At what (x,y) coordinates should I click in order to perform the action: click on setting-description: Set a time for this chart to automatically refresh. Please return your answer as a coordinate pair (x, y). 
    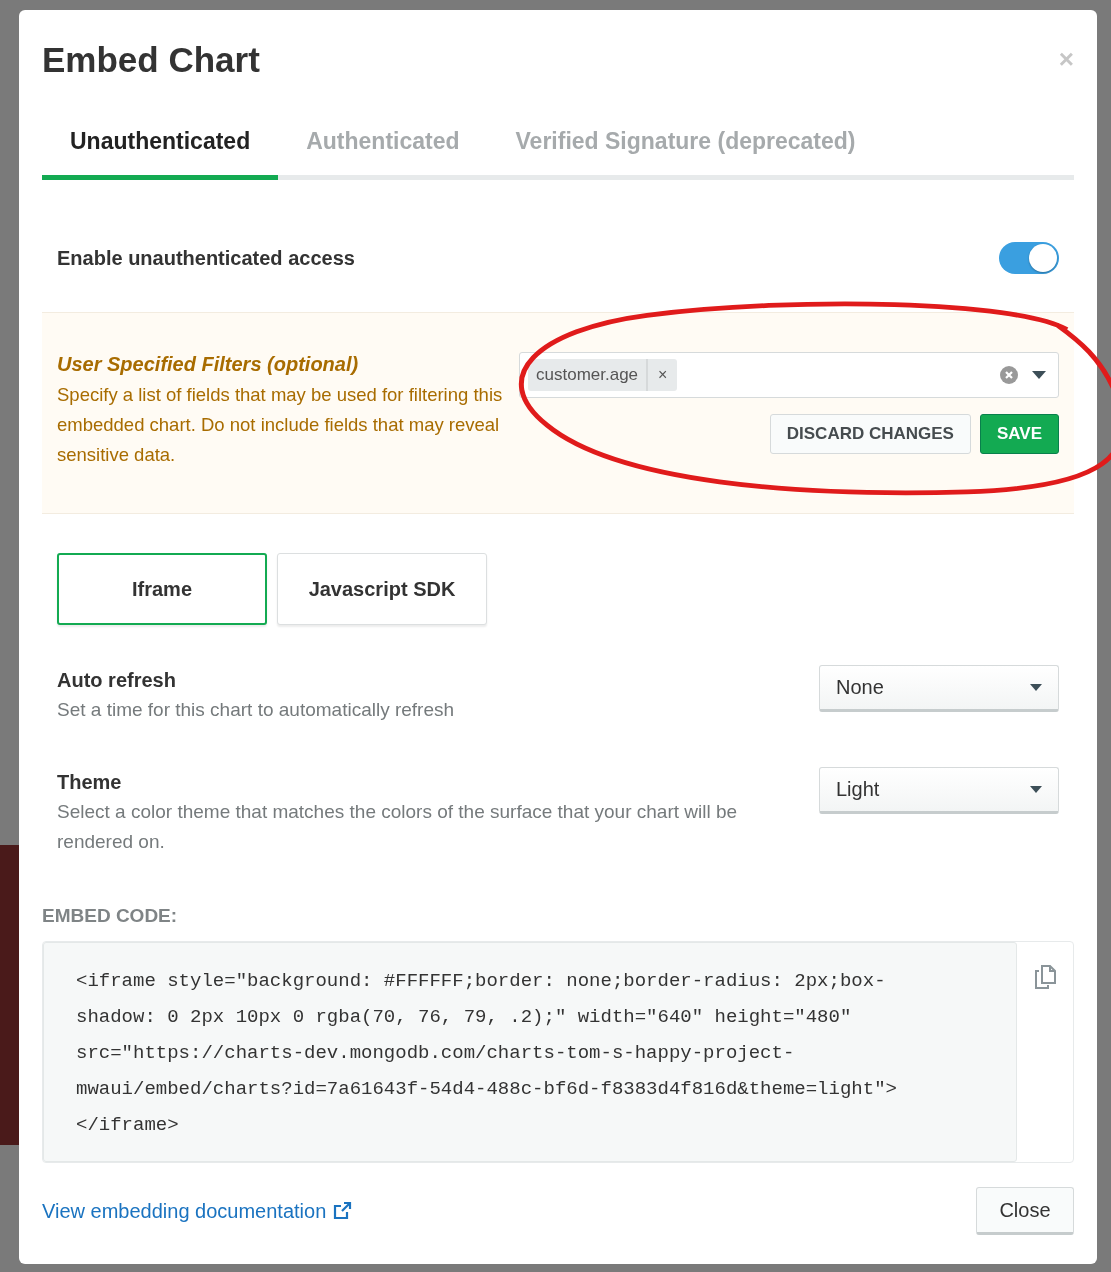
    Looking at the image, I should click on (256, 710).